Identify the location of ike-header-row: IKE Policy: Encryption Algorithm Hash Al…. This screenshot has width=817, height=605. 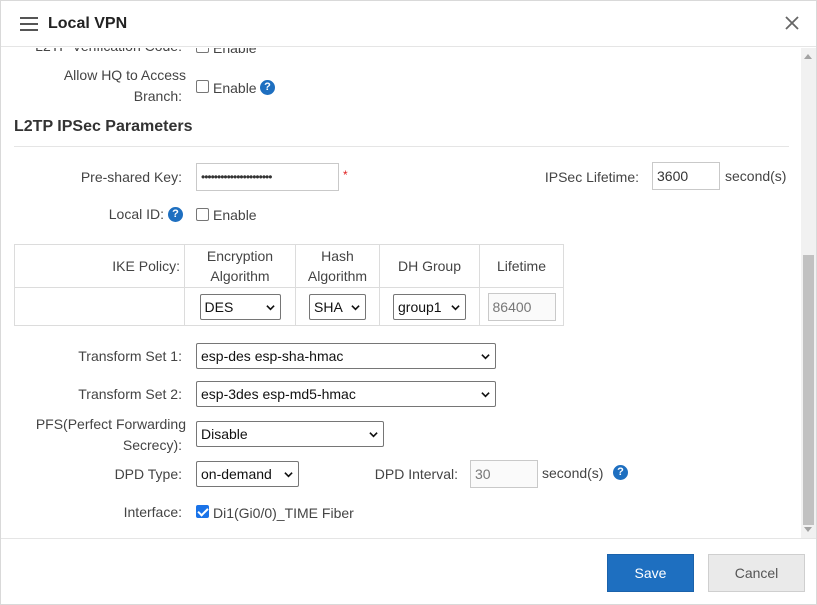
(289, 266).